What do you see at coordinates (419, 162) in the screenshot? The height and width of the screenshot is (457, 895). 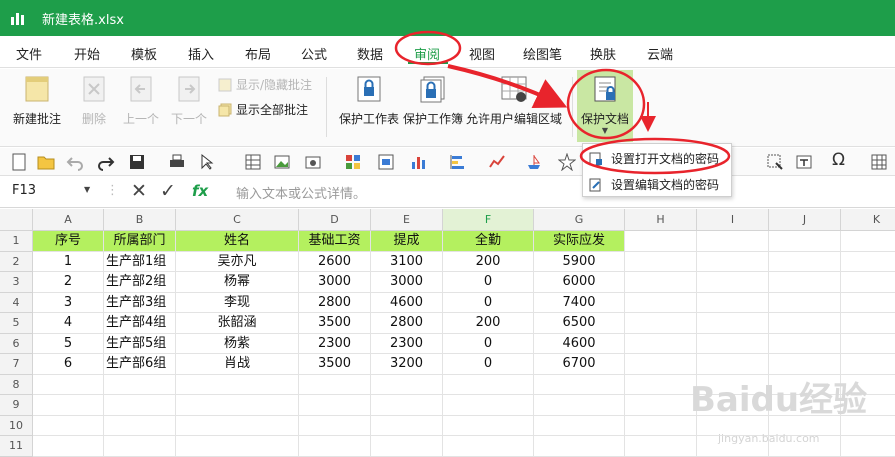 I see `bar-chart-icon` at bounding box center [419, 162].